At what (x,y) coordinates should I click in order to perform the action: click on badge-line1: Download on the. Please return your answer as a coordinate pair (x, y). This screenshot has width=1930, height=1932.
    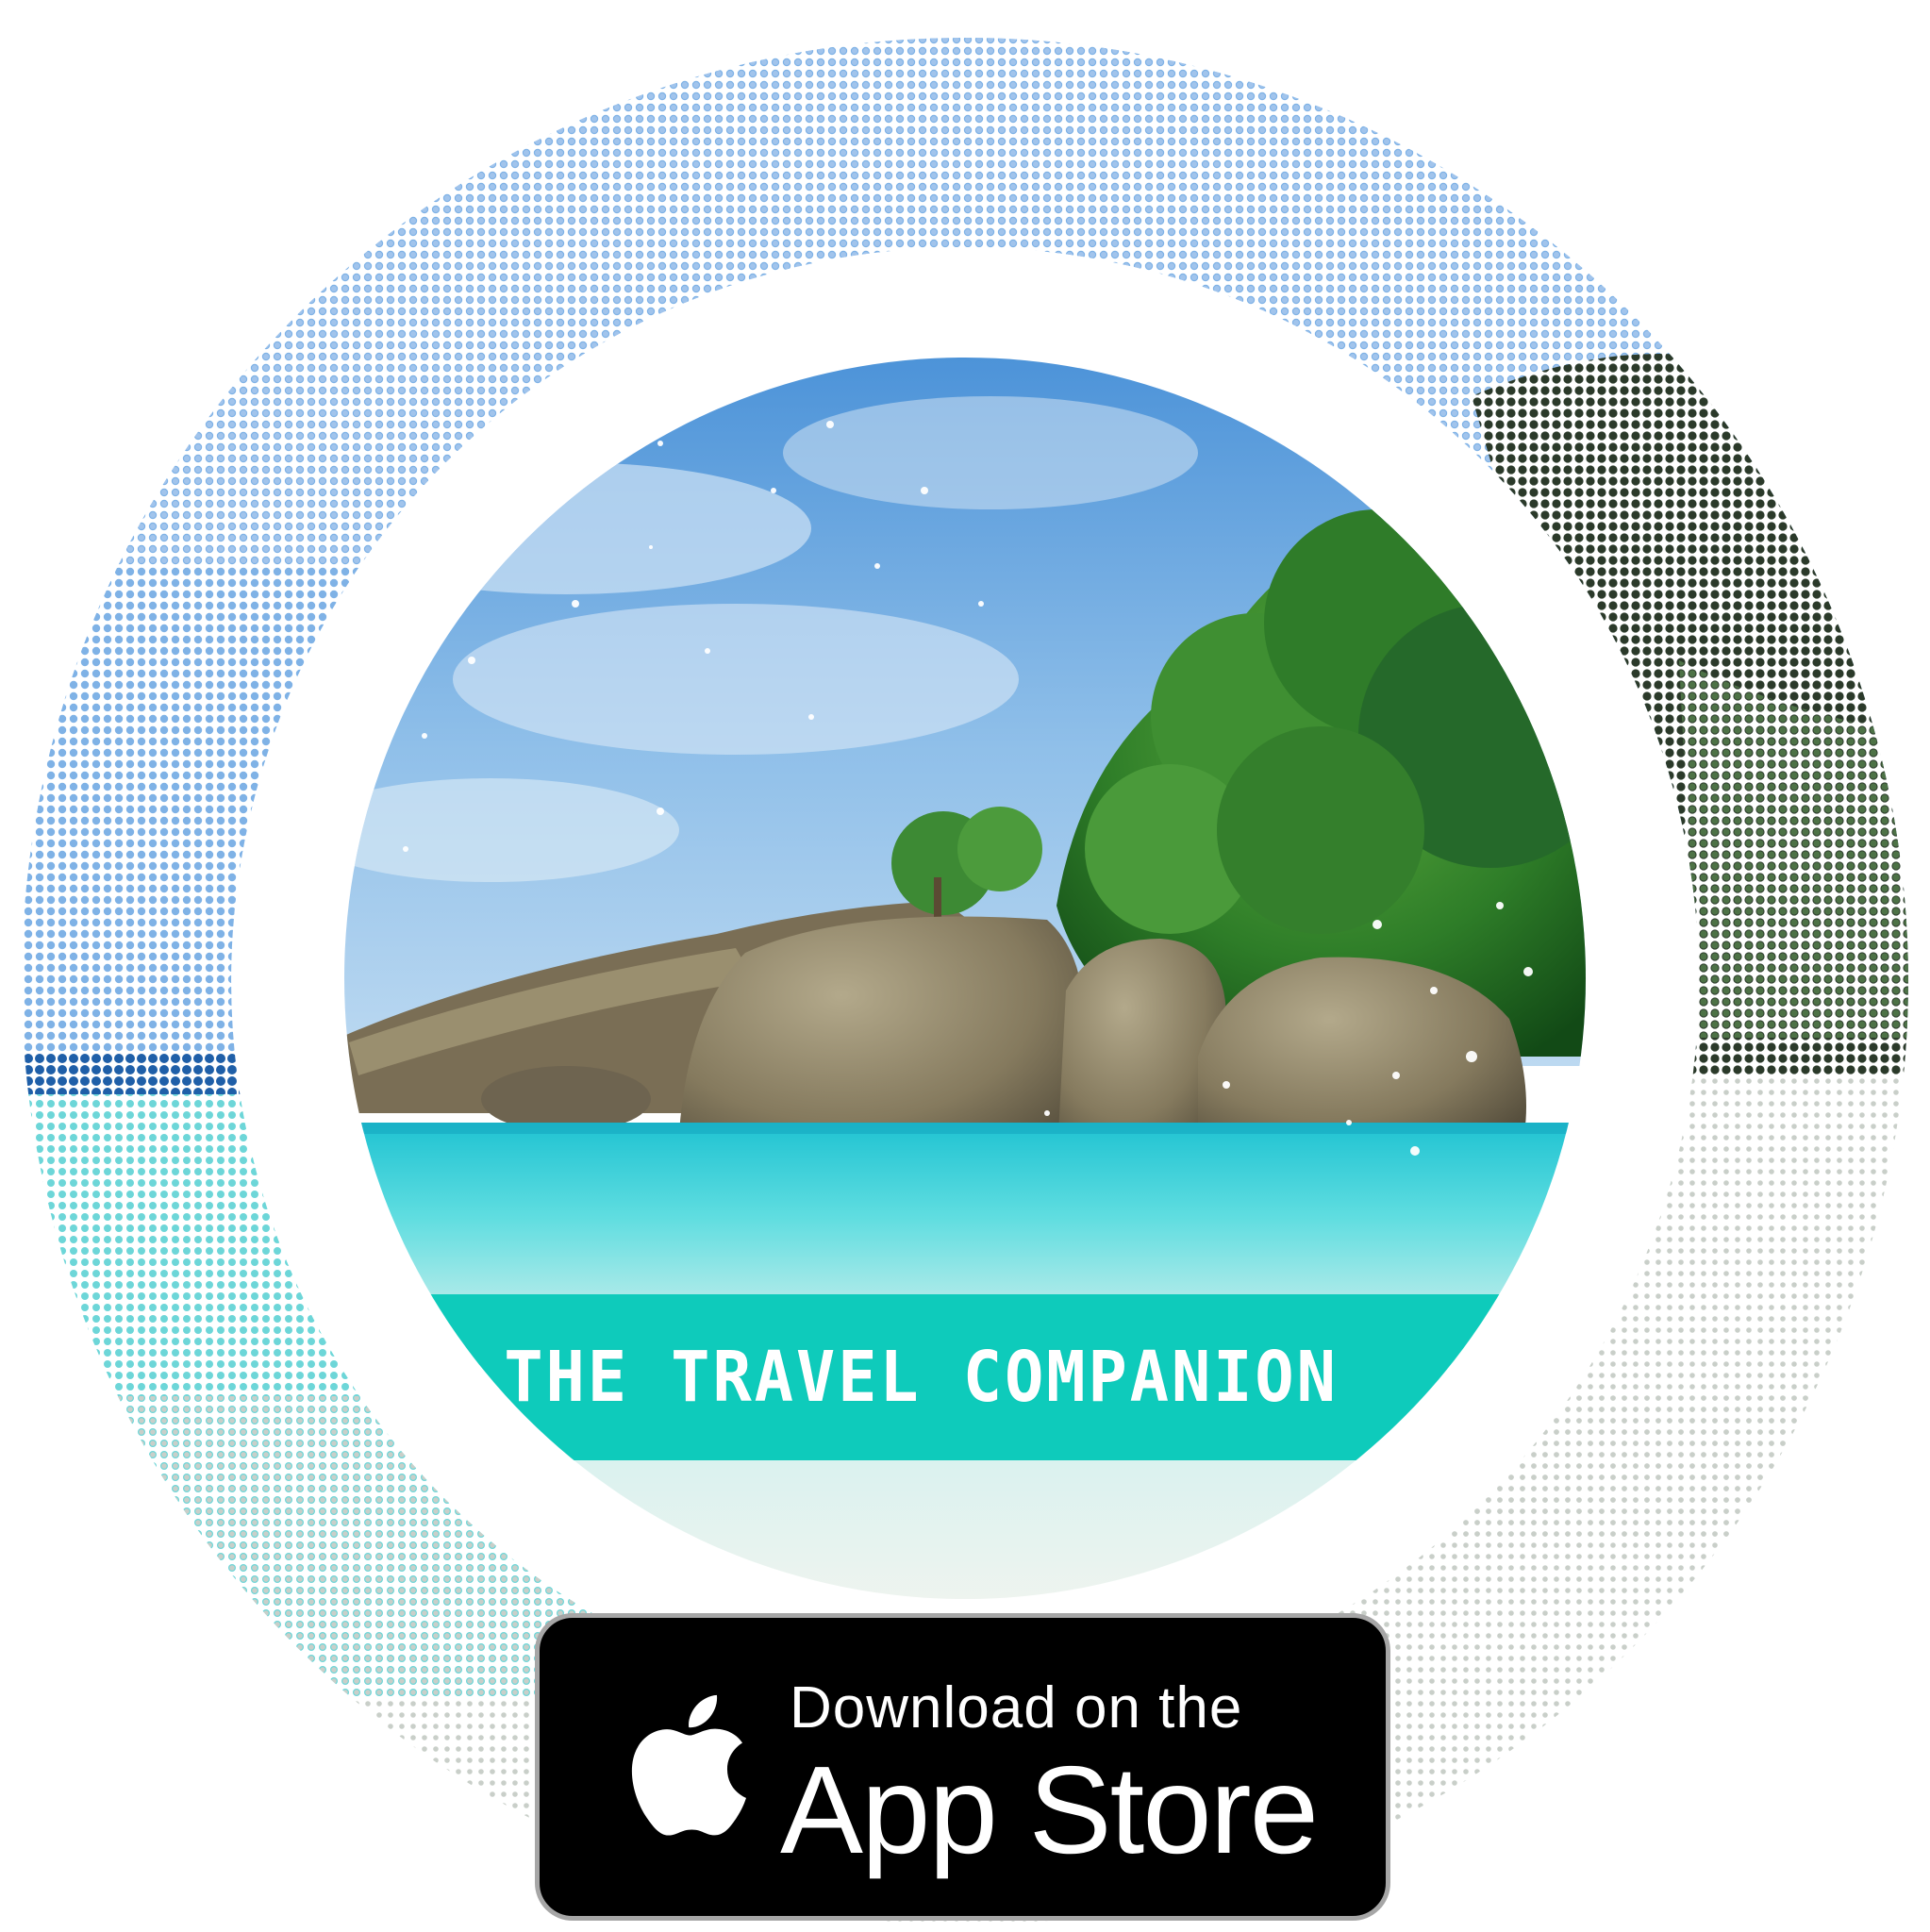
    Looking at the image, I should click on (1016, 1708).